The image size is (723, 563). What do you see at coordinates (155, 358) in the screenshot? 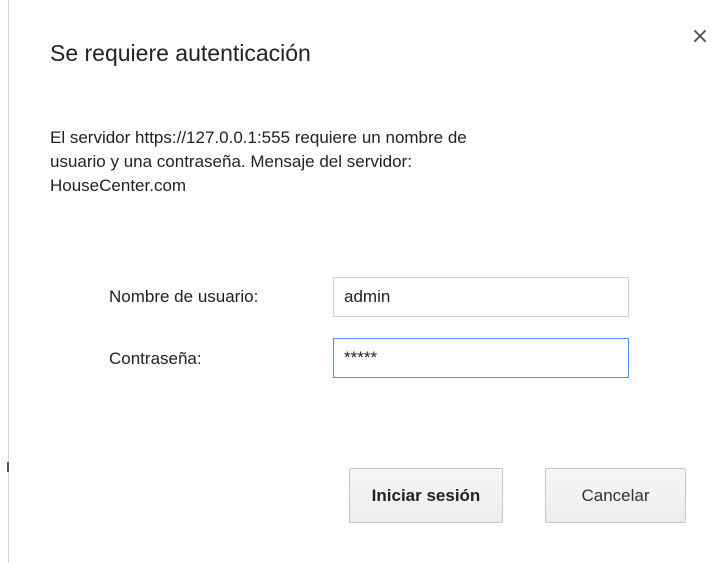
I see `password-label: Contraseña:` at bounding box center [155, 358].